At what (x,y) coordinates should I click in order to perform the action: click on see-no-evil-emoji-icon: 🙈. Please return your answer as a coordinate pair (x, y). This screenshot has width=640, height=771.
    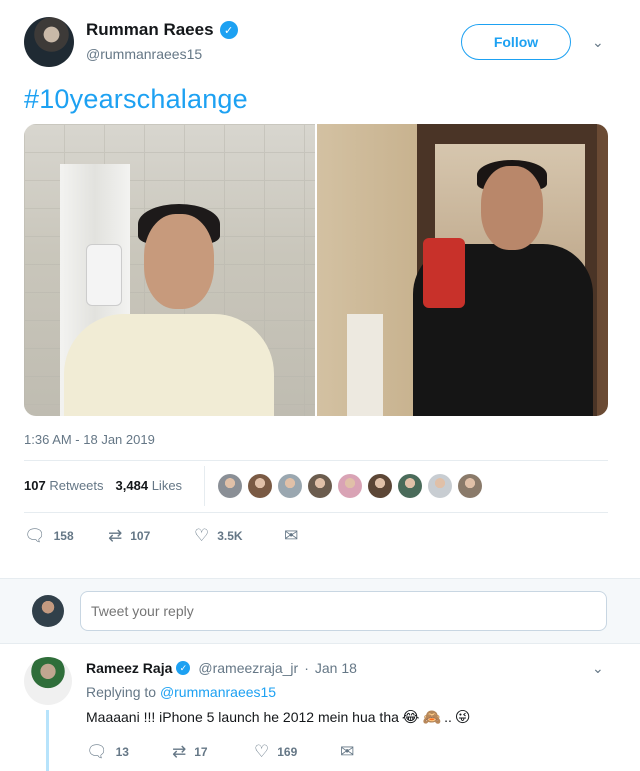
    Looking at the image, I should click on (432, 717).